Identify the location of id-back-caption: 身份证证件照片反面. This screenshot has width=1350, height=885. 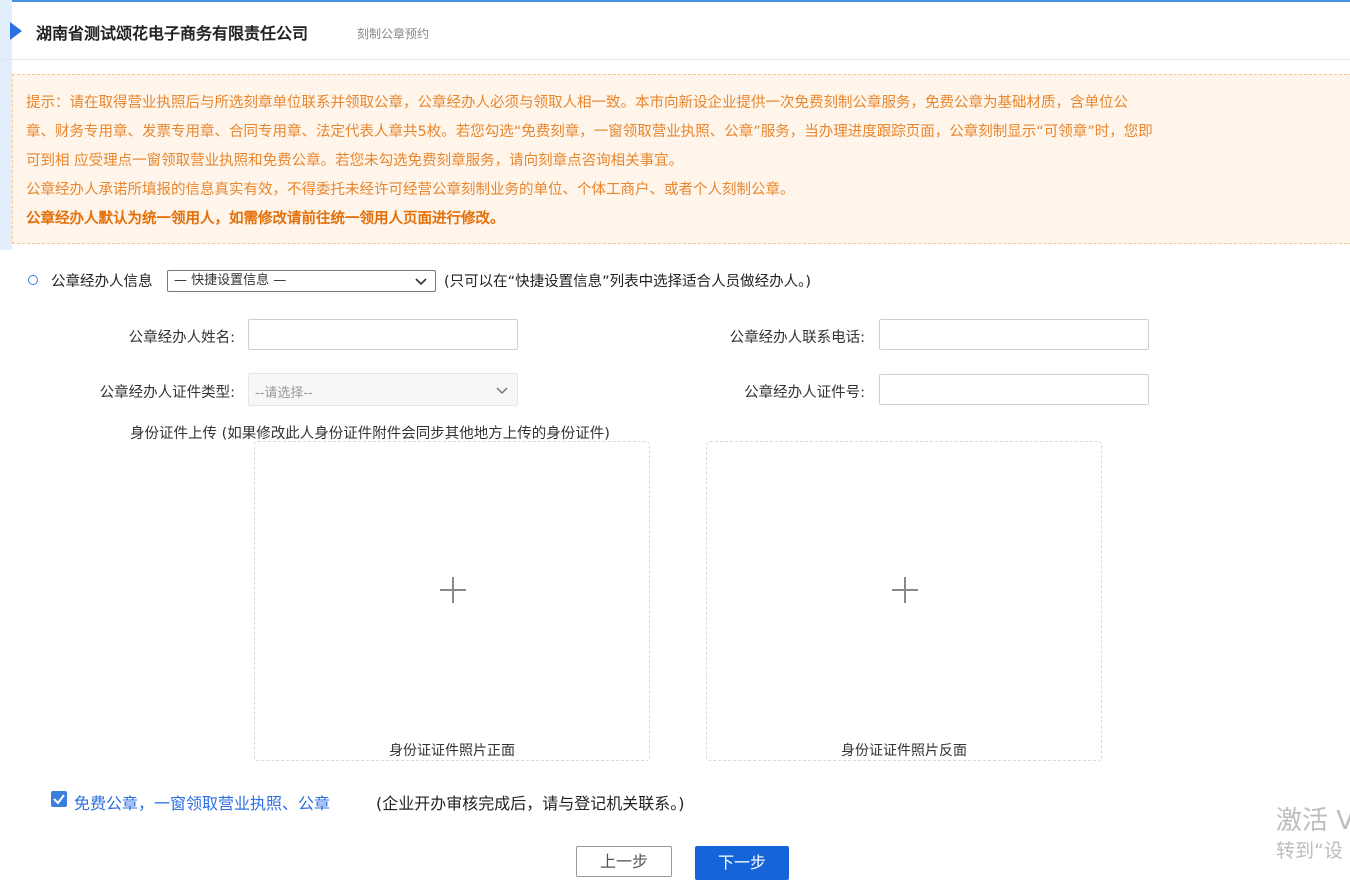
(904, 751).